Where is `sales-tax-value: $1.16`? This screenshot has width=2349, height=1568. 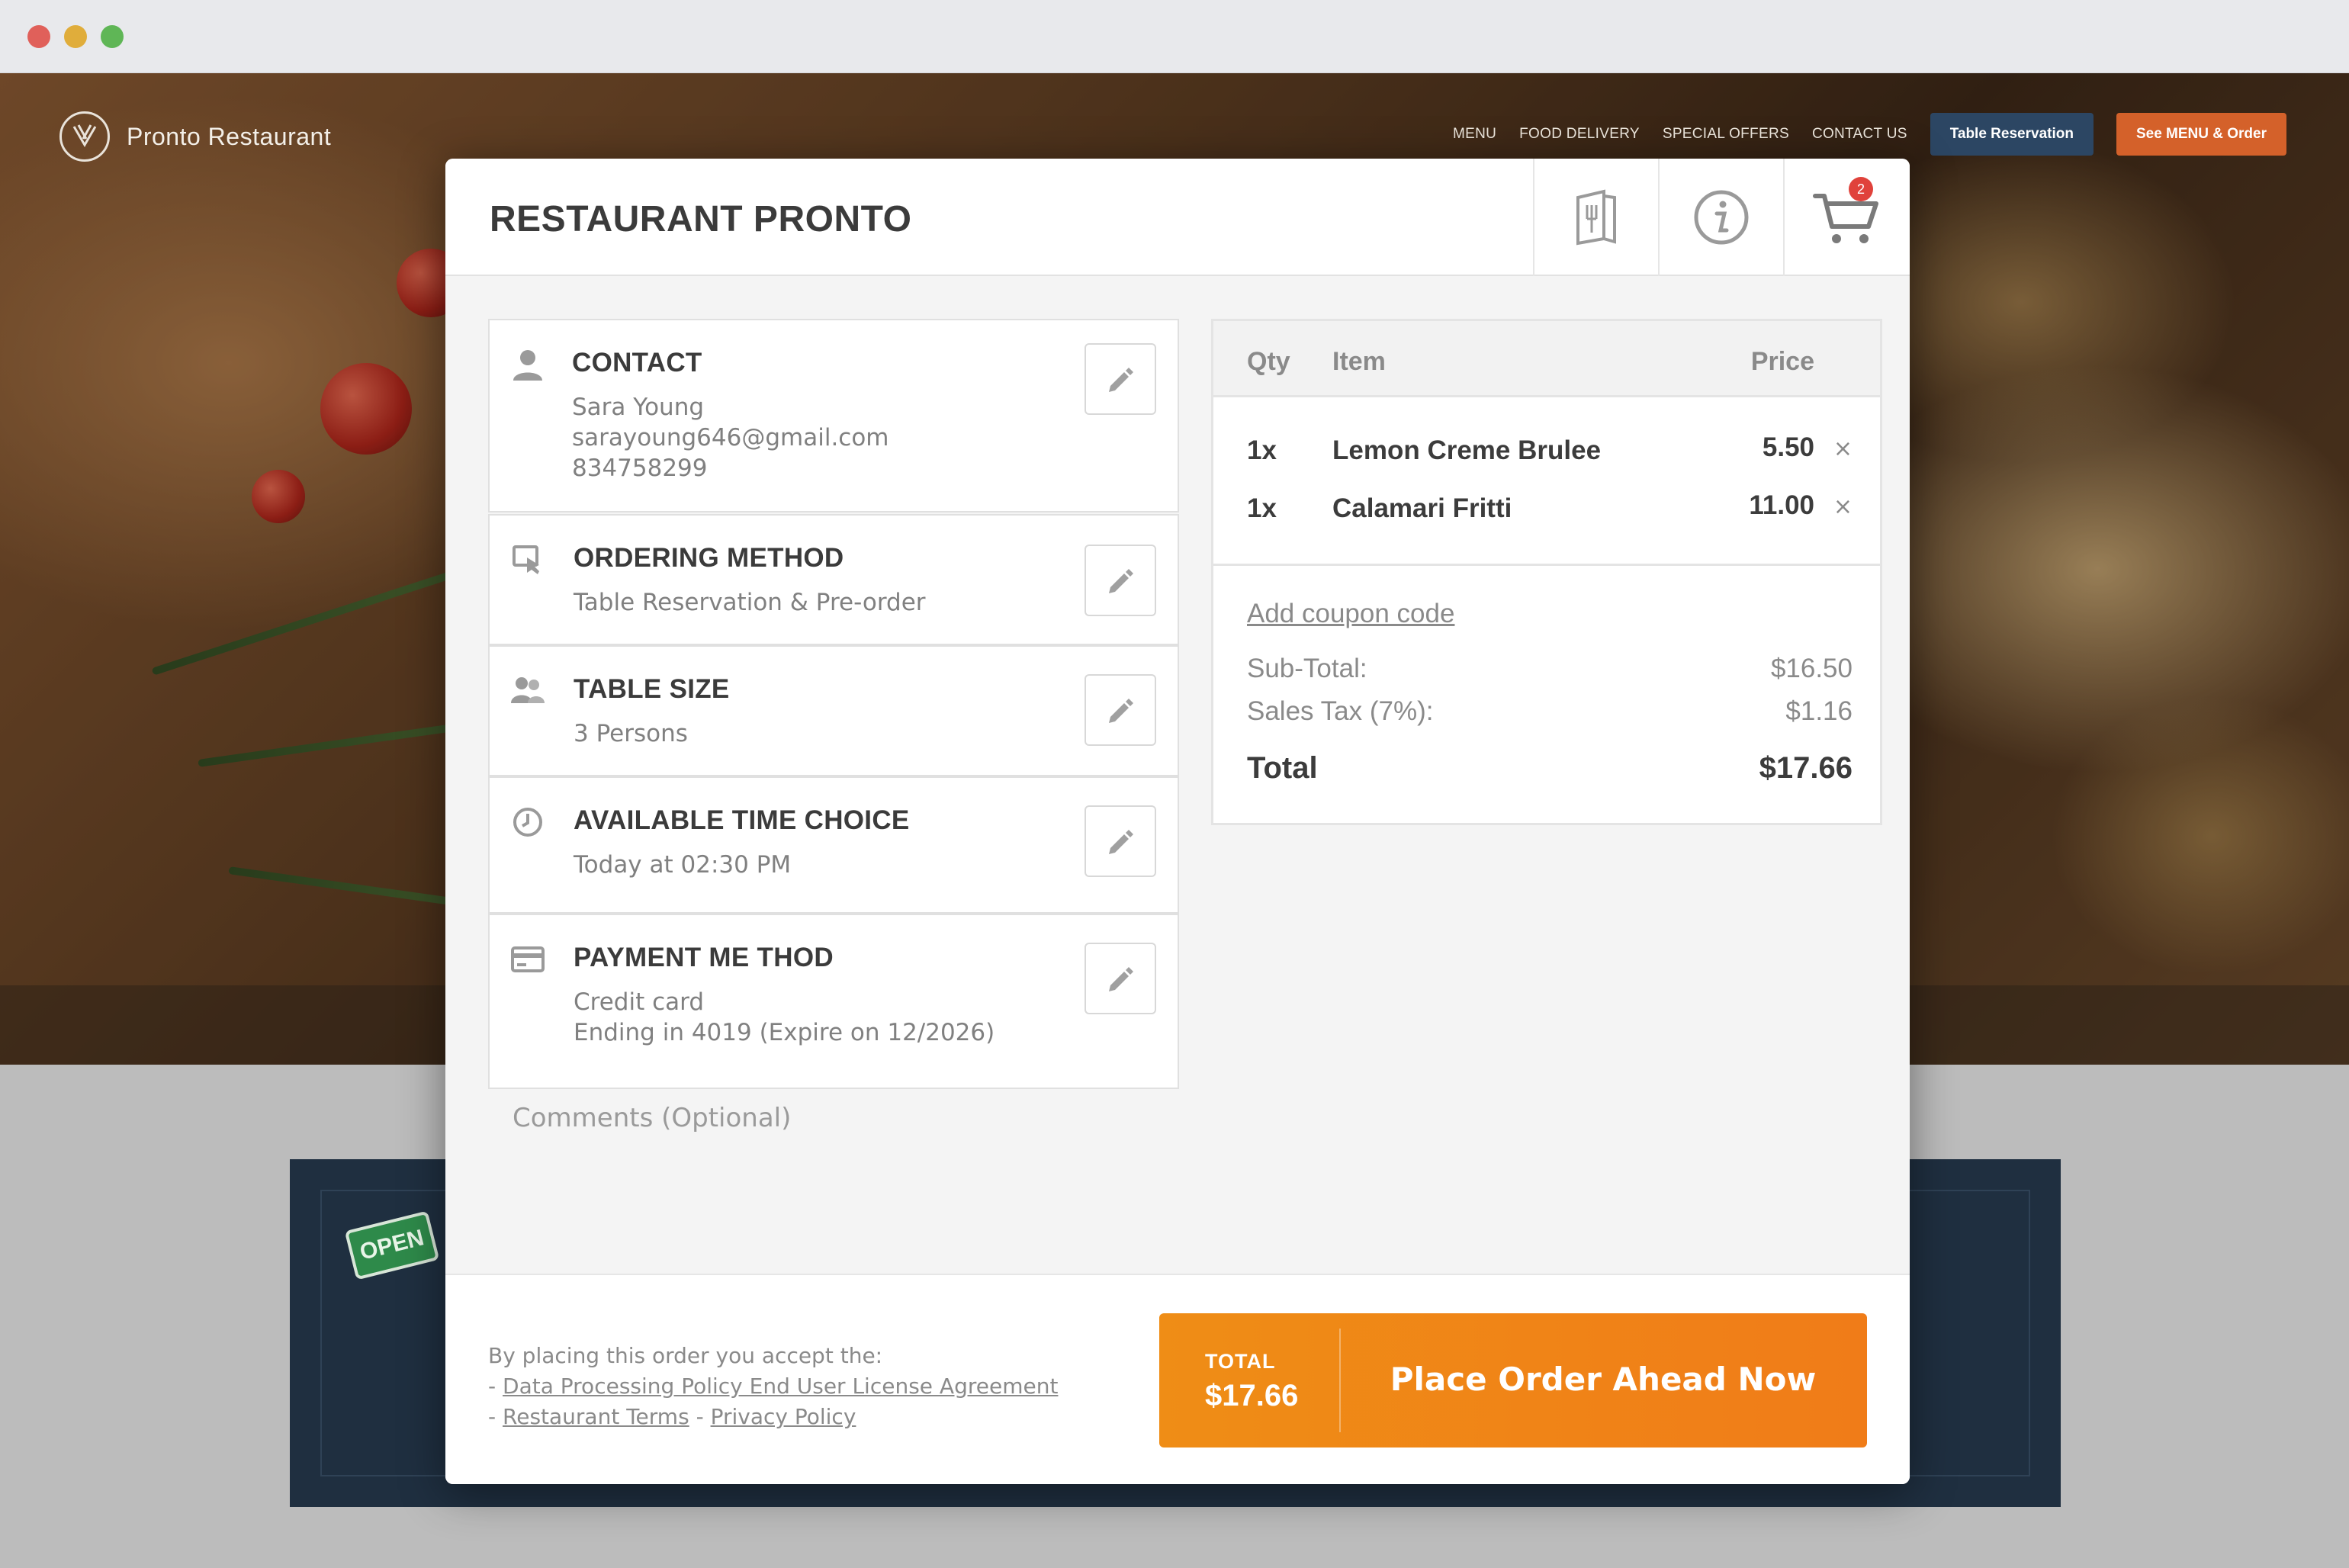
sales-tax-value: $1.16 is located at coordinates (1819, 711).